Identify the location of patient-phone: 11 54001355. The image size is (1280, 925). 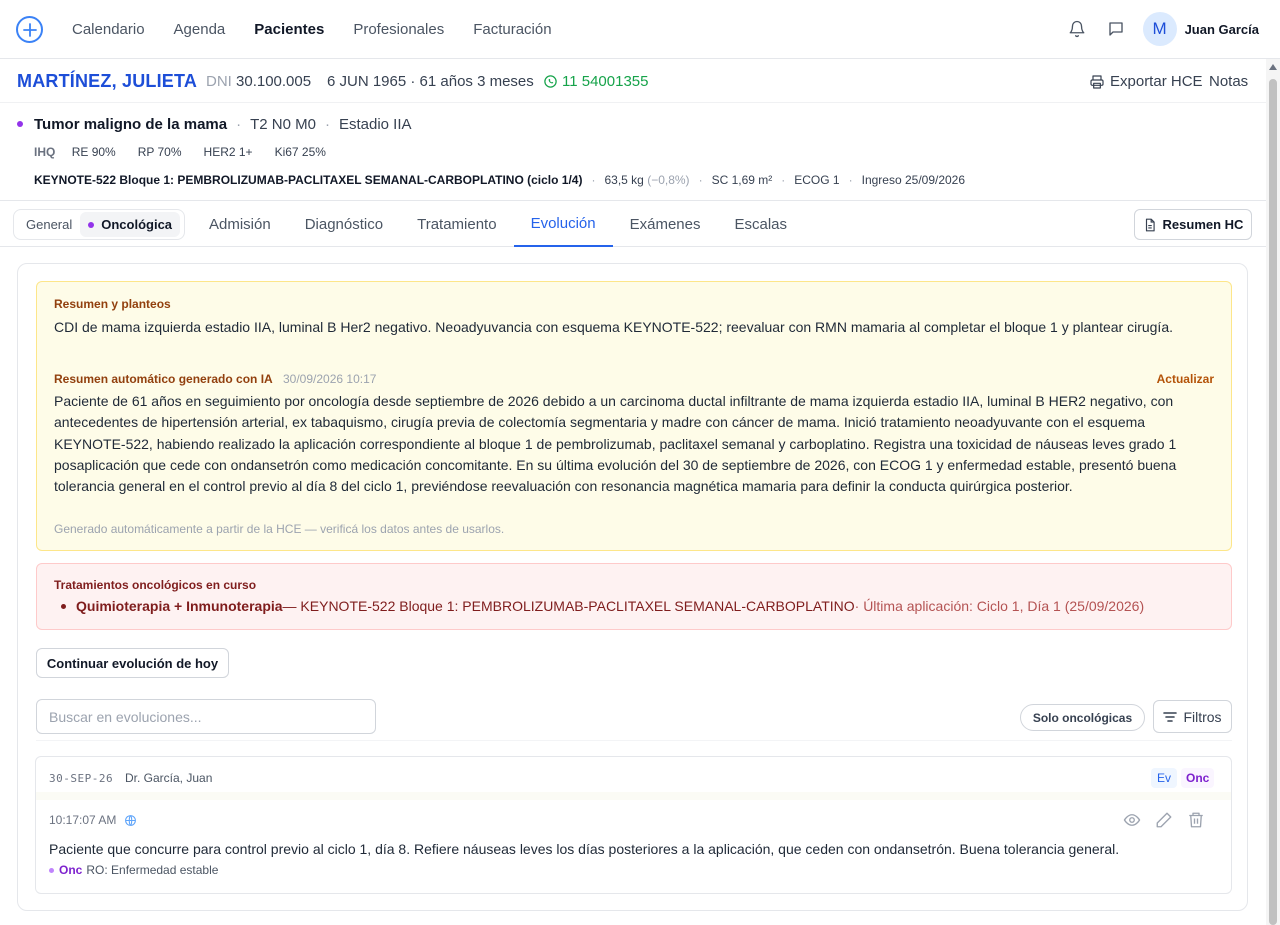
(595, 81).